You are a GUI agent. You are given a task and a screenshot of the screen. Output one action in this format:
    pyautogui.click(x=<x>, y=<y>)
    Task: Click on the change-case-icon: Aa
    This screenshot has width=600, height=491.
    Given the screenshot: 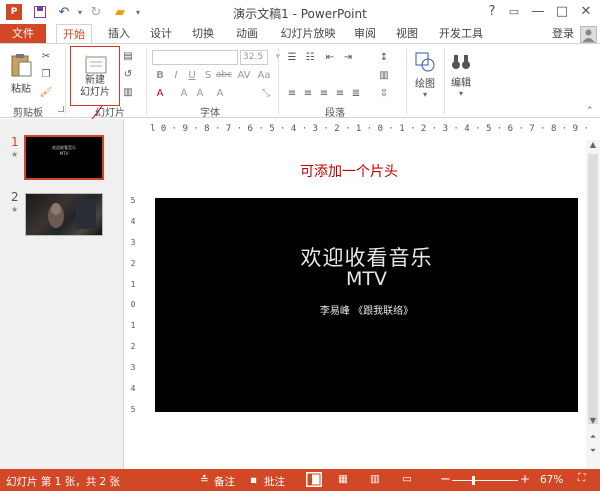 What is the action you would take?
    pyautogui.click(x=264, y=75)
    